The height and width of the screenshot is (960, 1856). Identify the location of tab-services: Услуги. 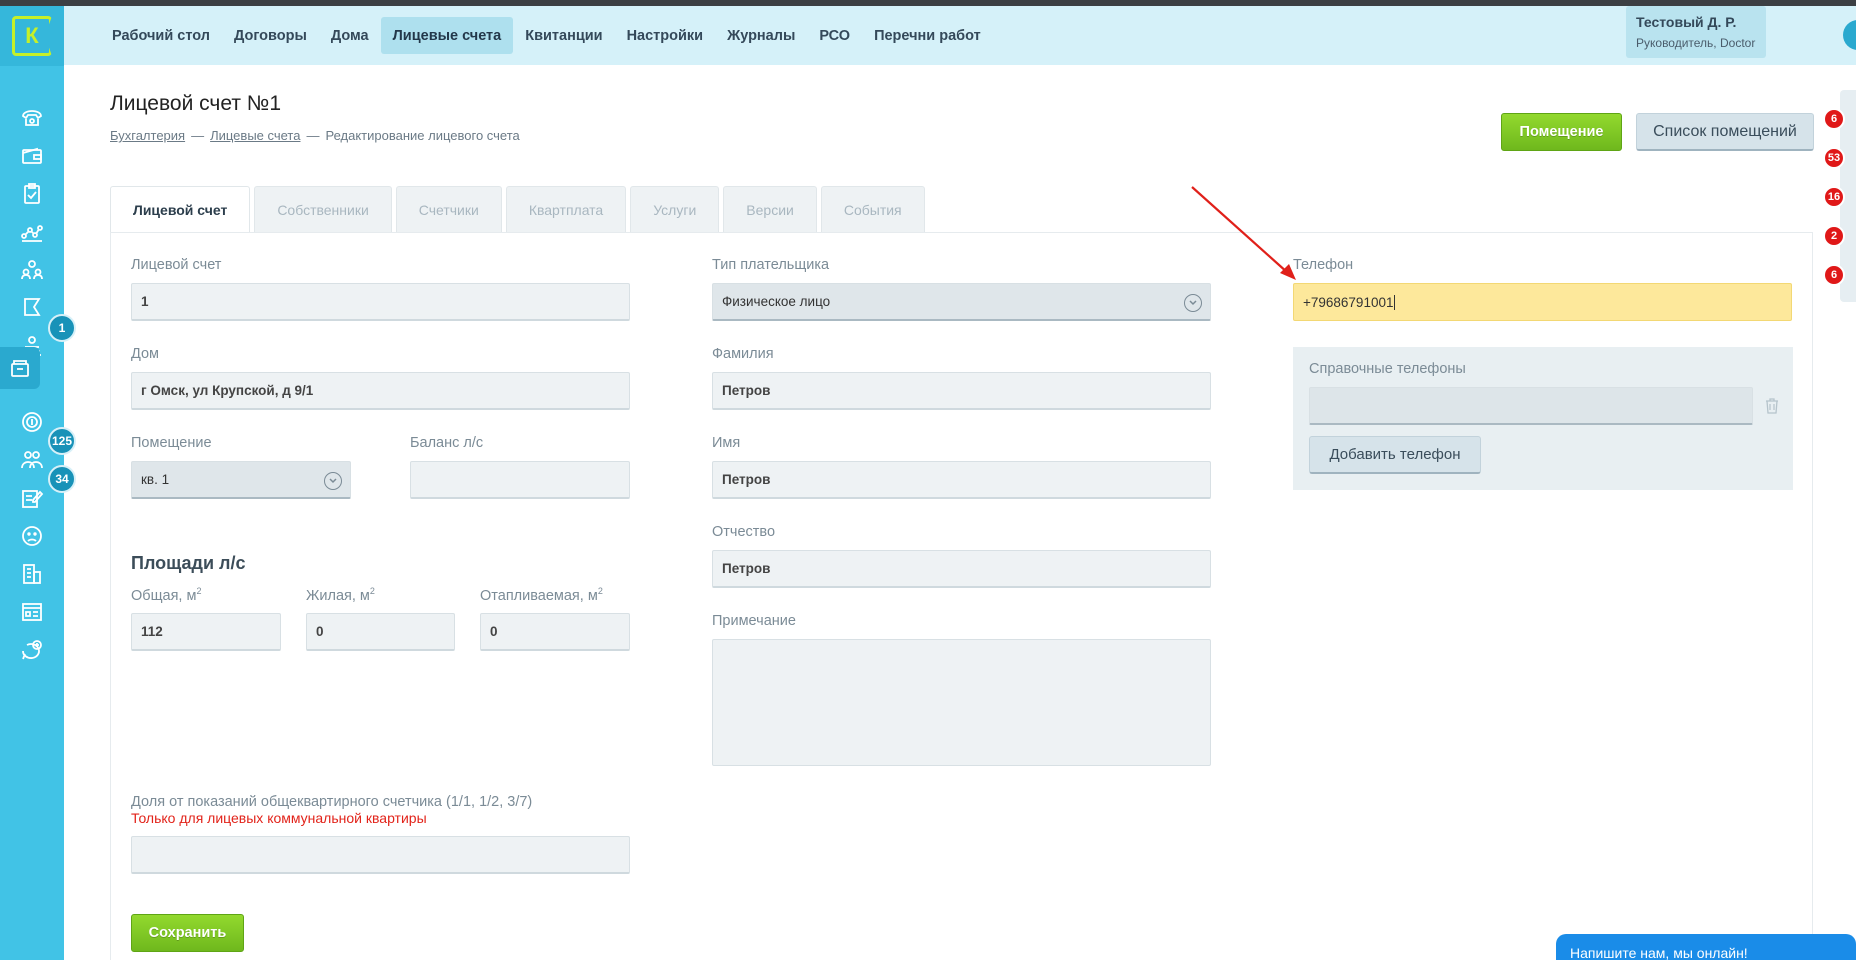
(675, 209).